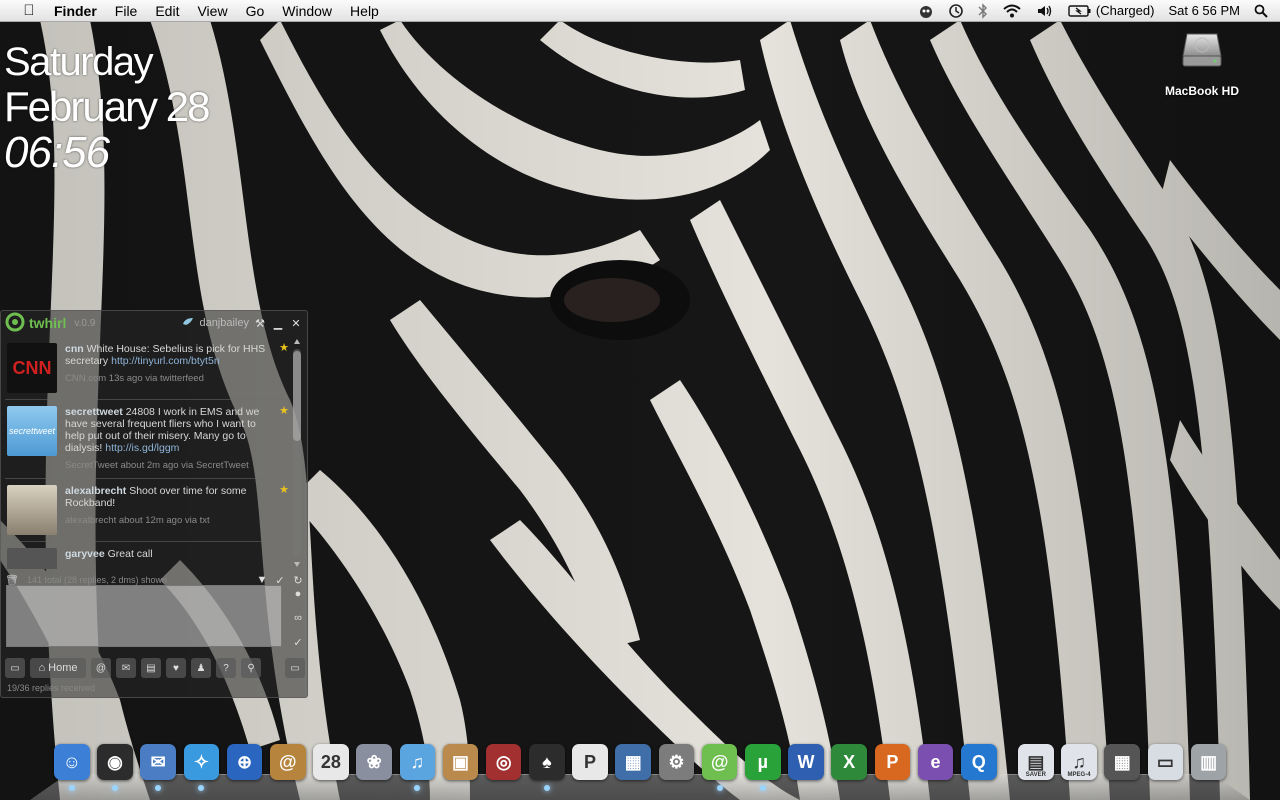  I want to click on photo-booth-icon: ◎, so click(503, 762).